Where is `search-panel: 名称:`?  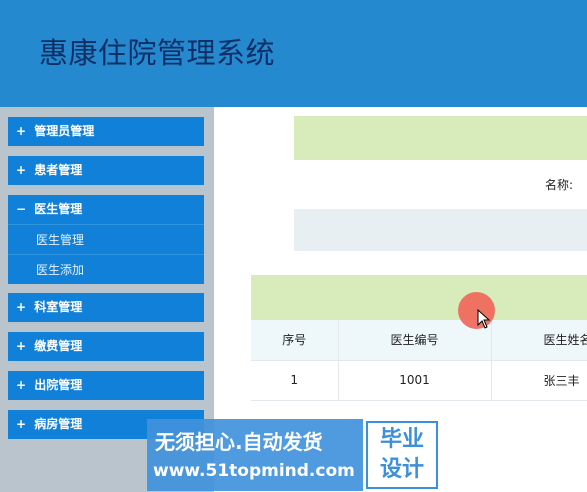 search-panel: 名称: is located at coordinates (440, 183).